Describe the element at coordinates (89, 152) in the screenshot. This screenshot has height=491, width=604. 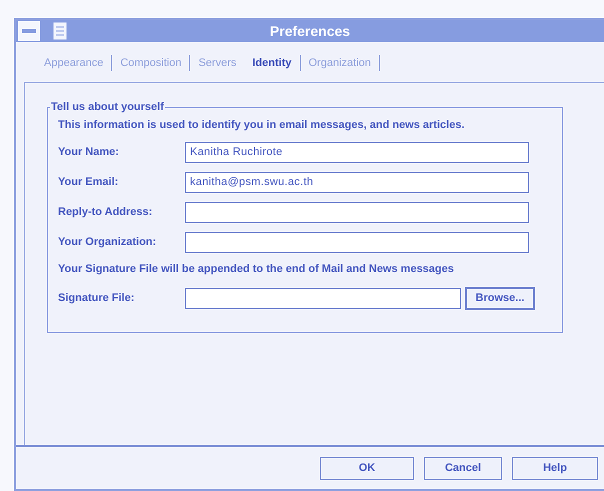
I see `field-label: Your Name:` at that location.